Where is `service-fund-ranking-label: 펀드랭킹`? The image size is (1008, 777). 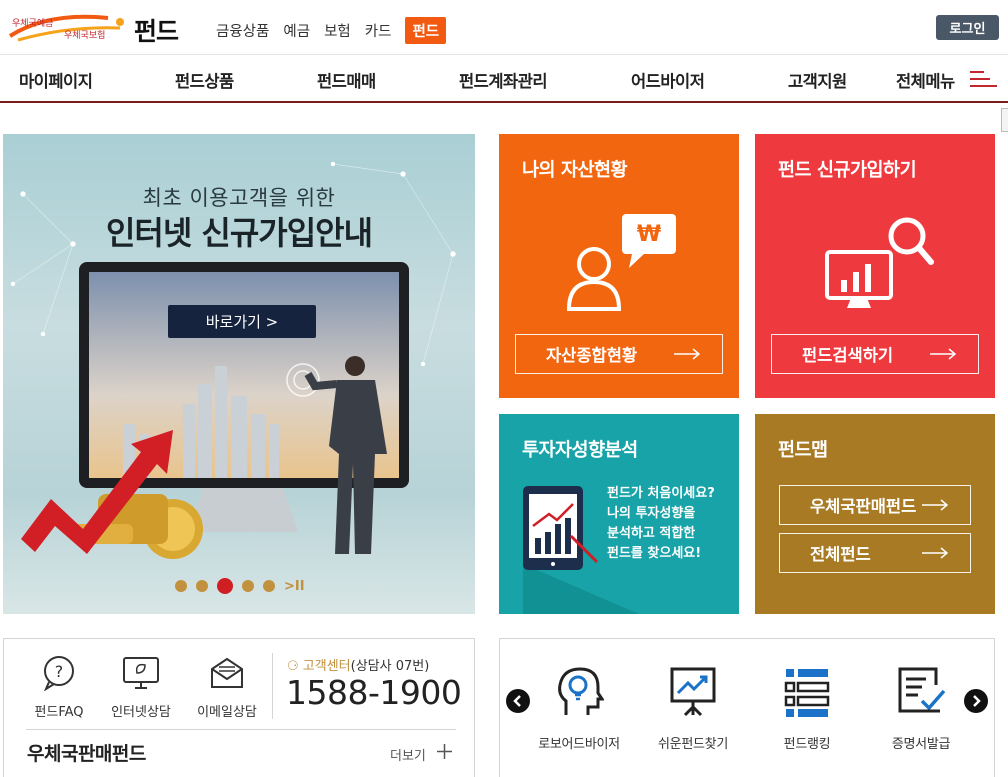 service-fund-ranking-label: 펀드랭킹 is located at coordinates (807, 744).